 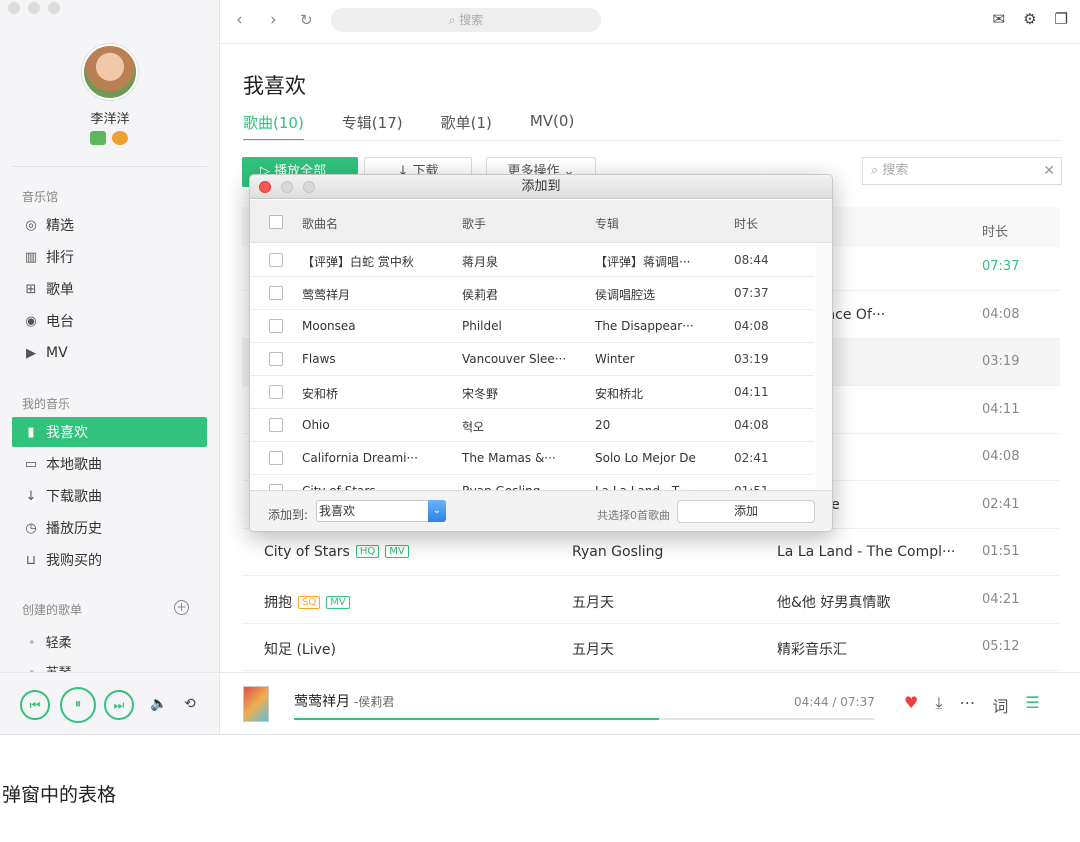 I want to click on player-actions: ♥ ⤓ ⋯ 词 ☰, so click(x=972, y=705).